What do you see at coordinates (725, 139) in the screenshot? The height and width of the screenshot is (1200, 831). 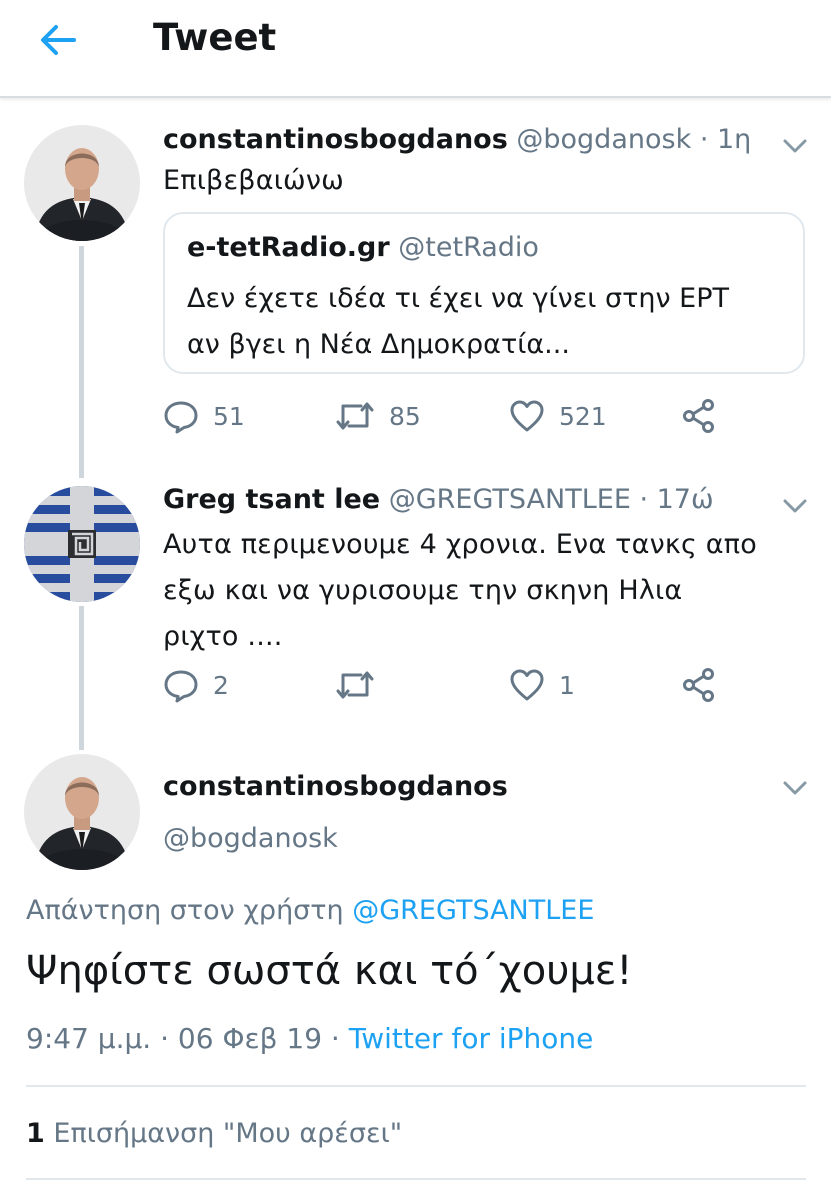 I see `tweet-time: · 1η` at bounding box center [725, 139].